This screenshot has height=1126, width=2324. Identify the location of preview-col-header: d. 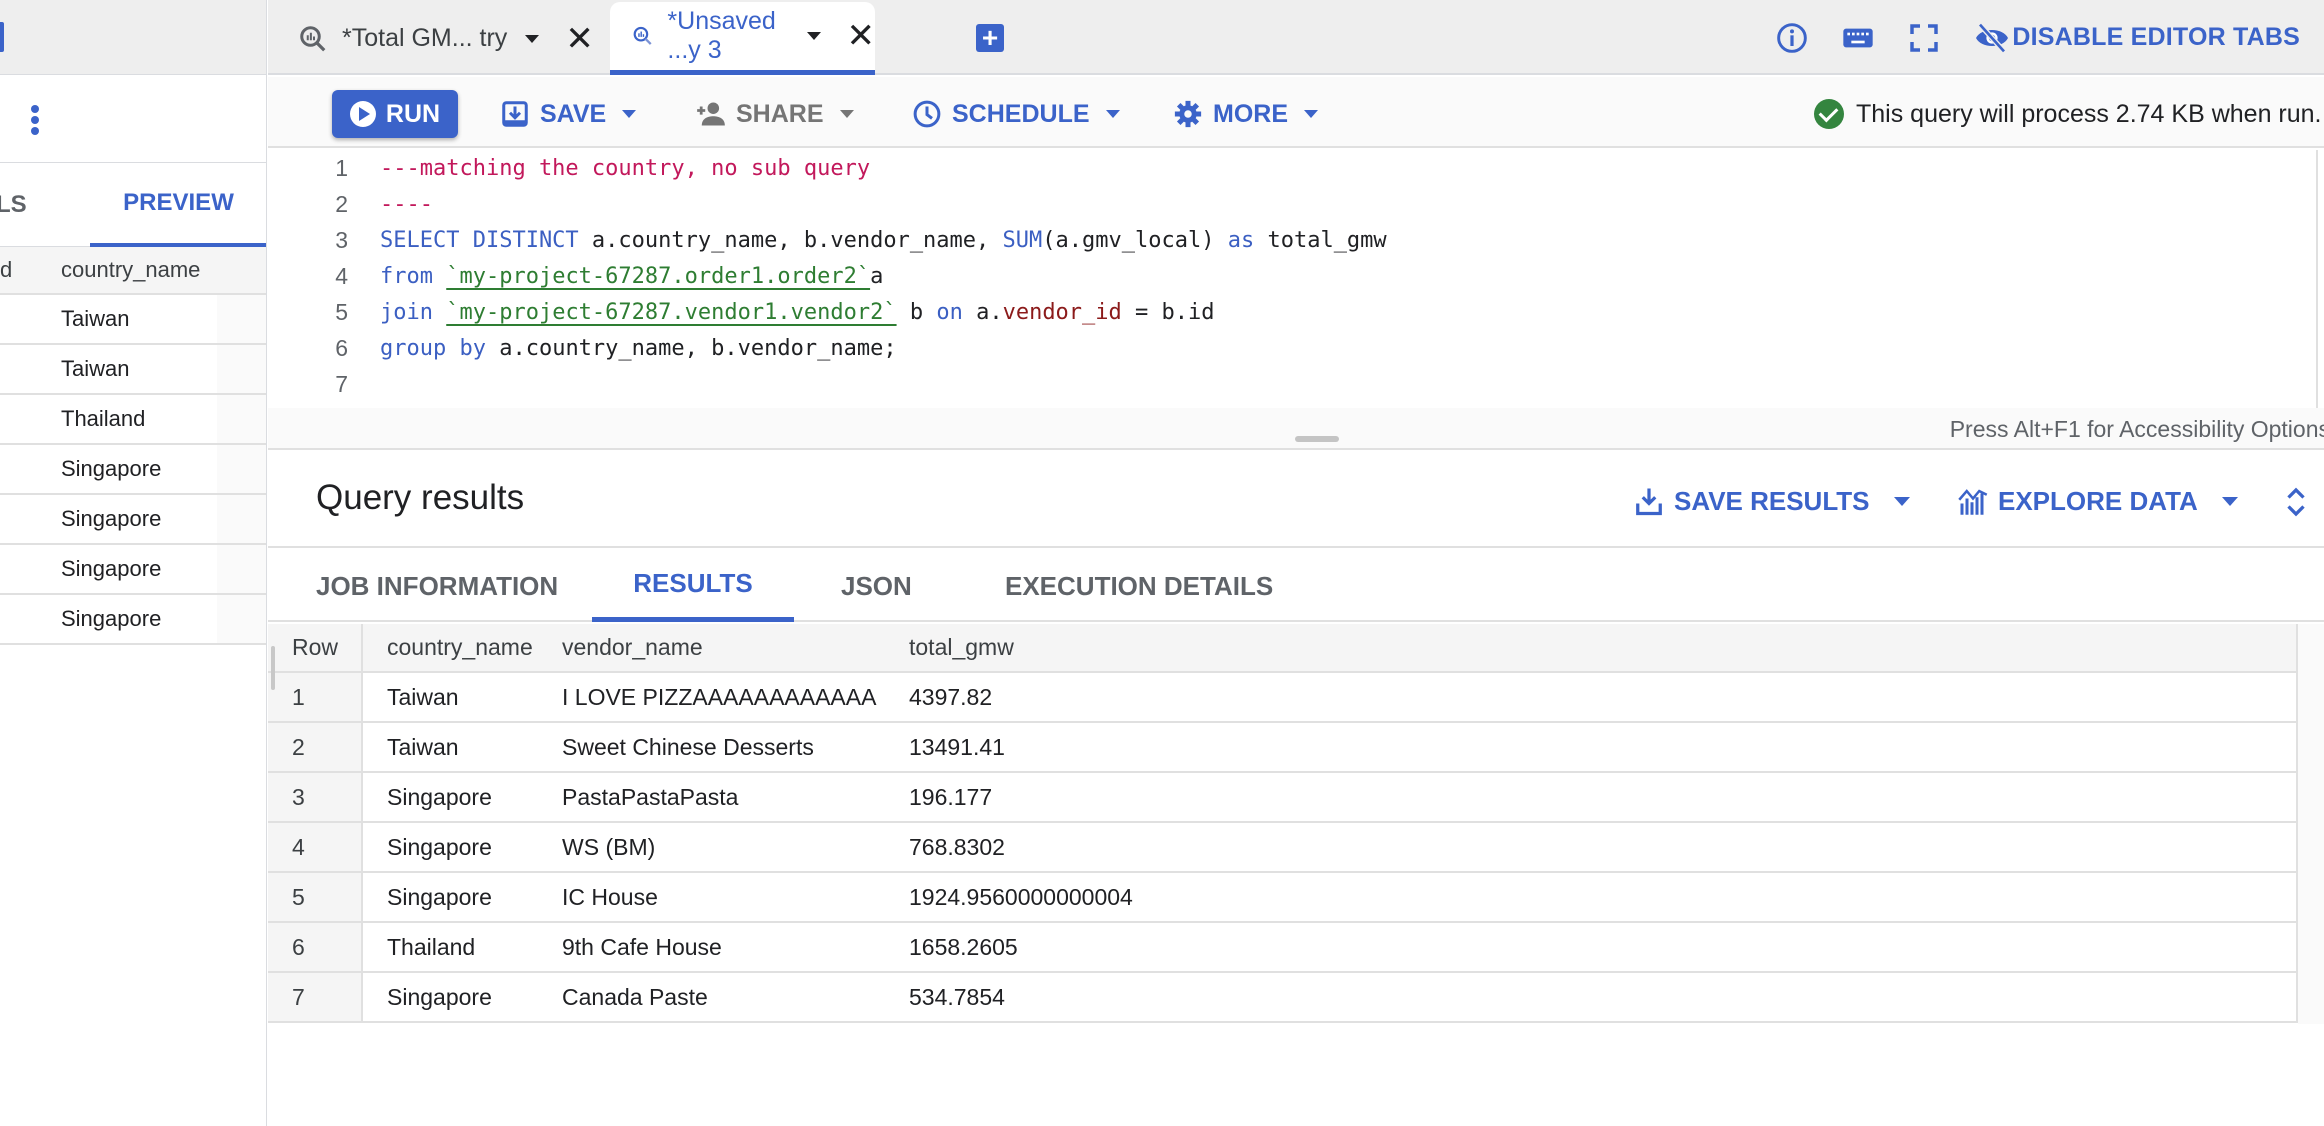
(6, 269).